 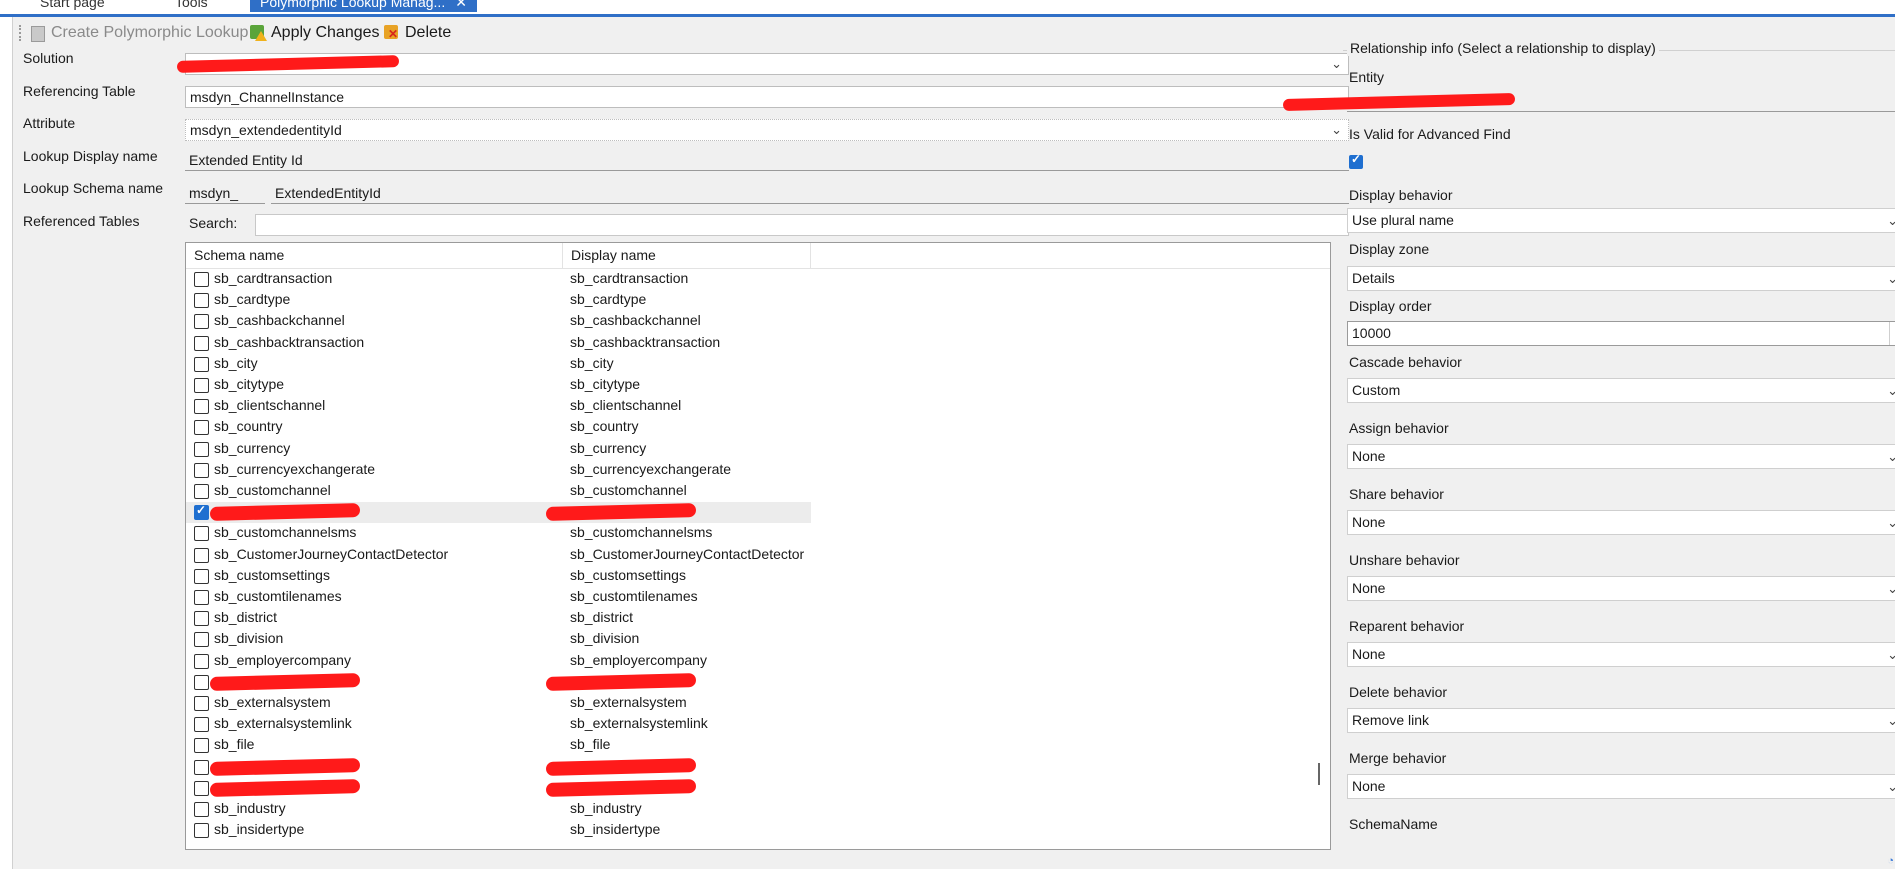 I want to click on tab-tools: Tools, so click(x=191, y=6).